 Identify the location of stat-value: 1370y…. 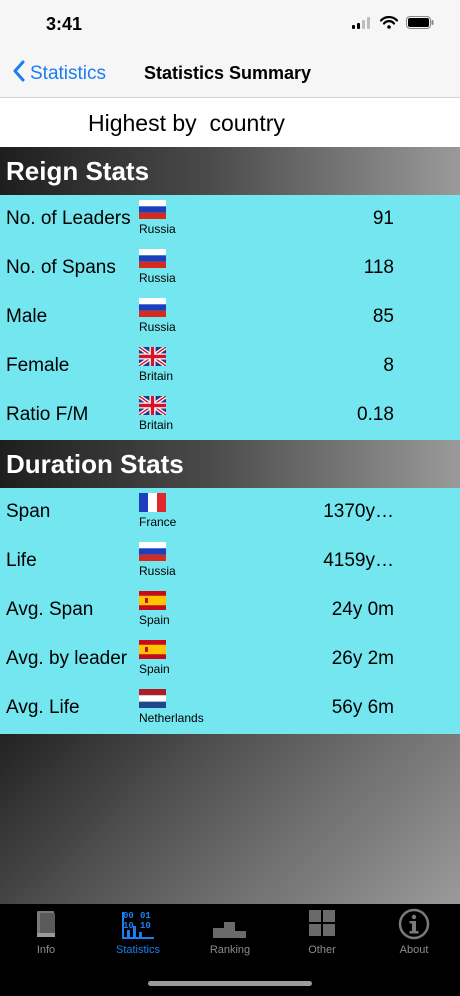
(358, 511).